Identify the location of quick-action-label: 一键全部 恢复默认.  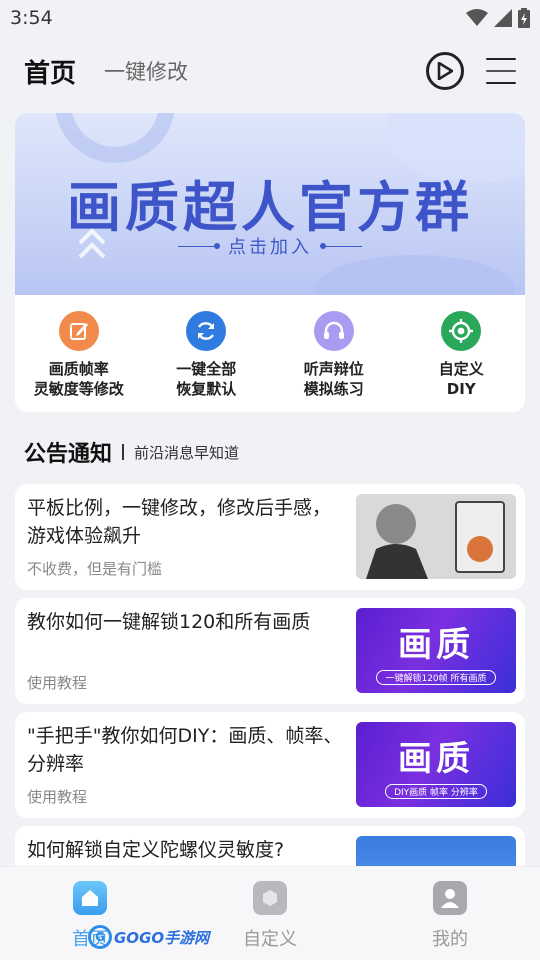
(206, 379).